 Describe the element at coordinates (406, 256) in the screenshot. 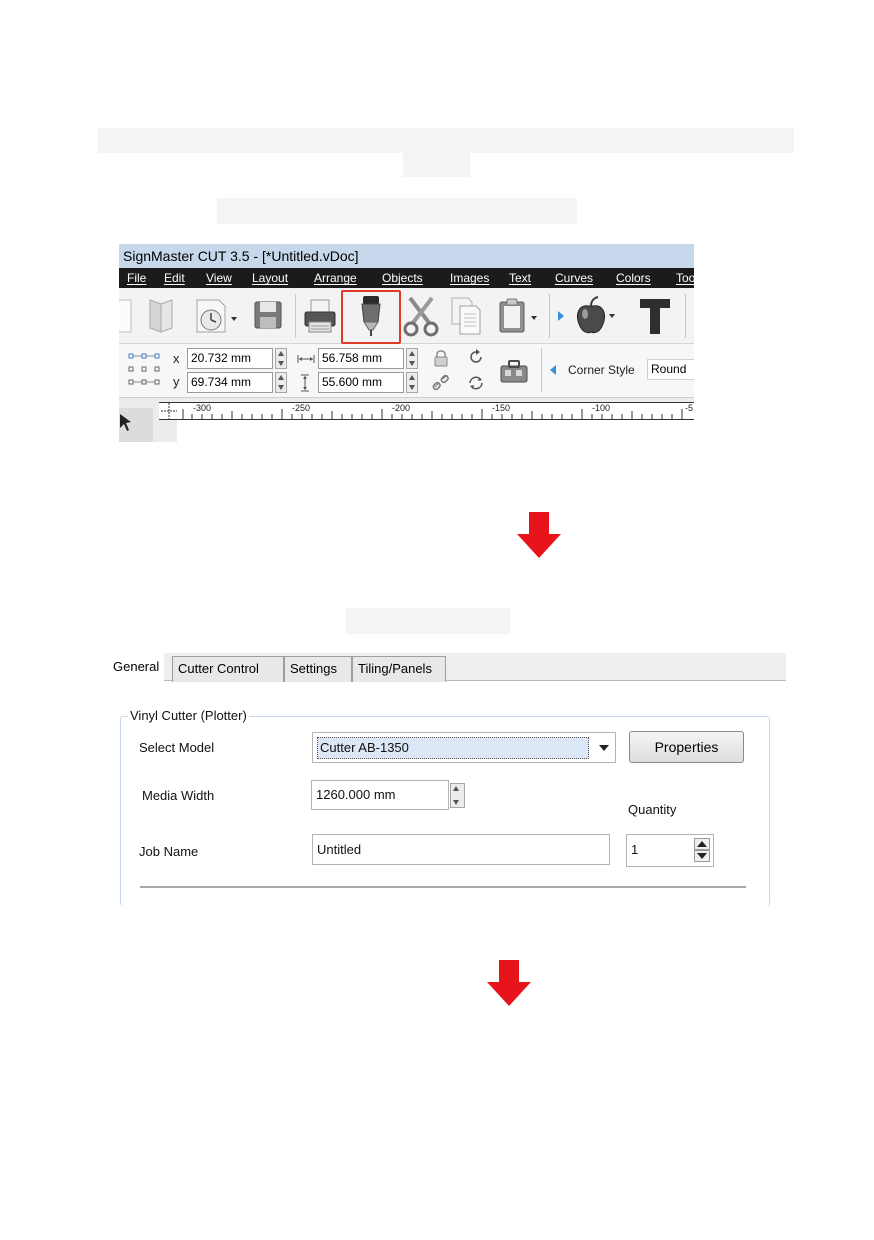

I see `window-title: SignMaster CUT 3.5 - [*Untitled.vDoc]` at that location.